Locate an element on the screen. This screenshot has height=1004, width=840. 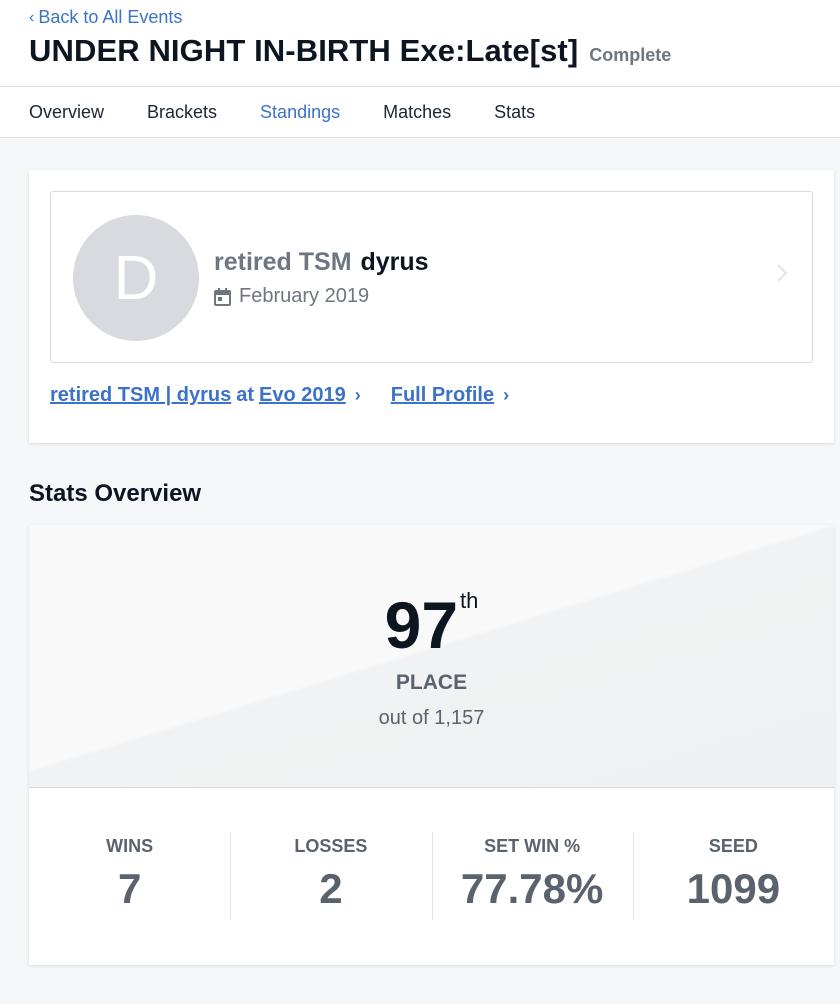
event-entrant-link: retired TSM | dyrus at Evo 2019 › is located at coordinates (205, 395).